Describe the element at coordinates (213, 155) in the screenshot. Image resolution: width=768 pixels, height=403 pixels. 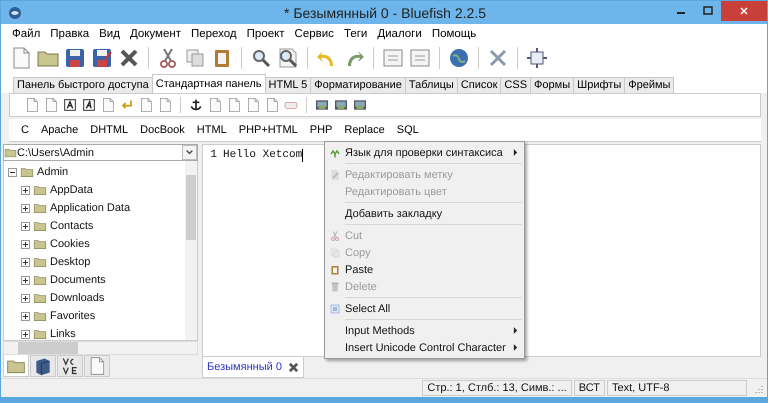
I see `line-number: 1` at that location.